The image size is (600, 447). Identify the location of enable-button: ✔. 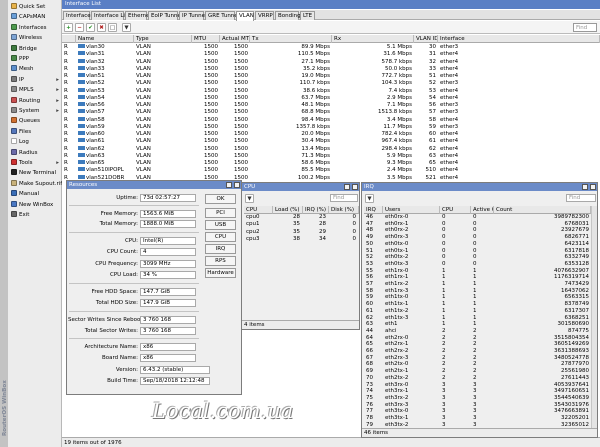
(90, 27).